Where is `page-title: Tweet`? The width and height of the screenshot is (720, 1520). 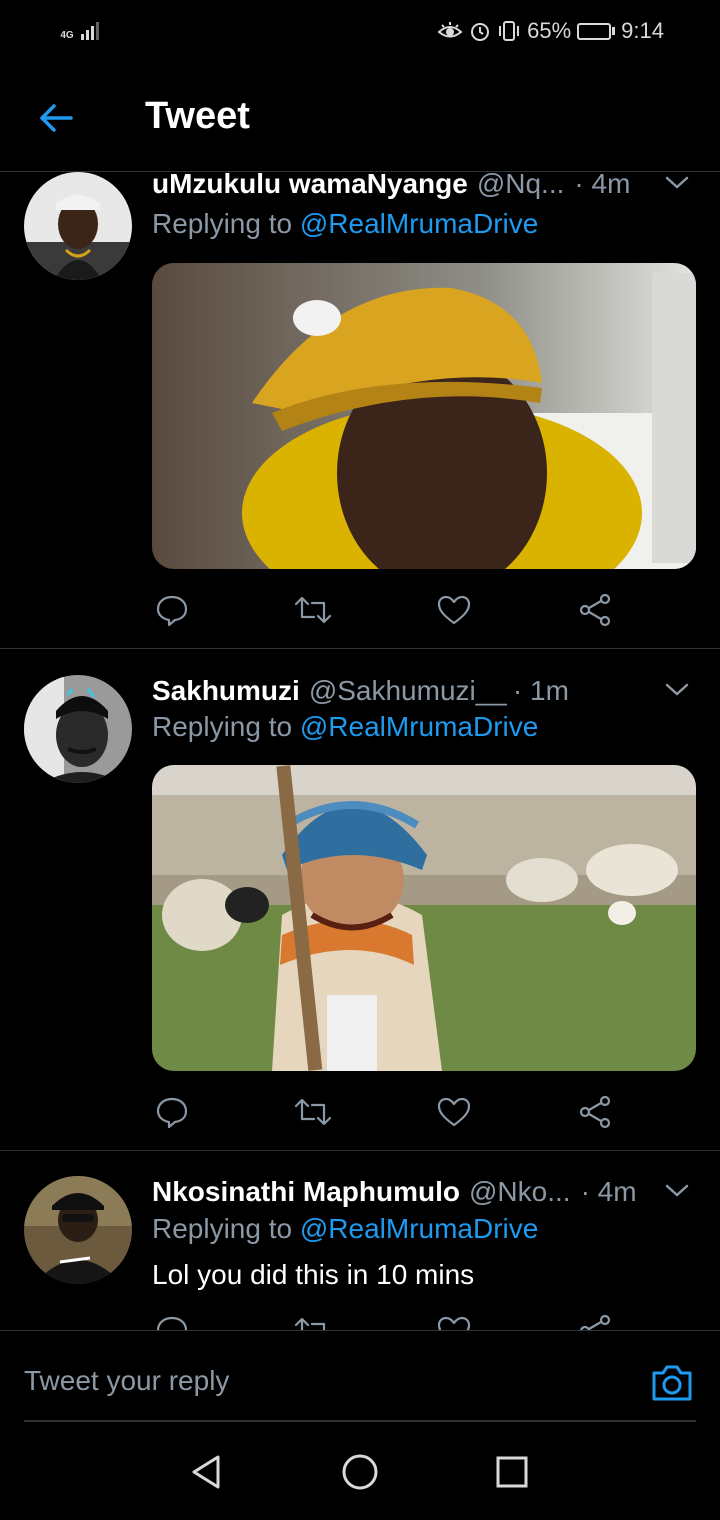
page-title: Tweet is located at coordinates (197, 116).